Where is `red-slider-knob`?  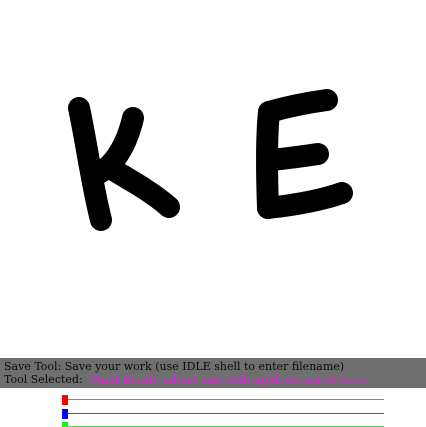
red-slider-knob is located at coordinates (65, 400).